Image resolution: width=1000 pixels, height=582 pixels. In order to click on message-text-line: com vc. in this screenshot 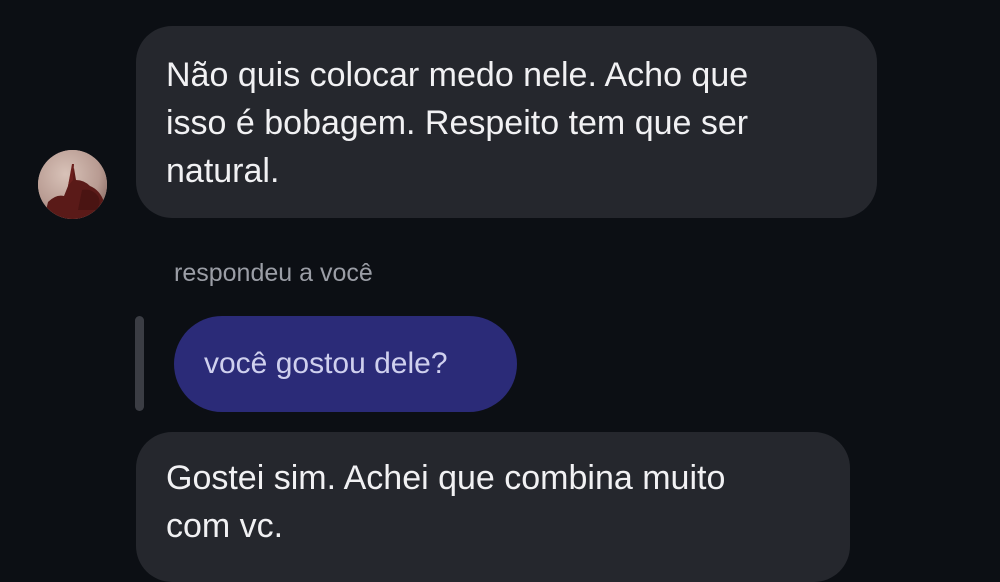, I will do `click(225, 526)`.